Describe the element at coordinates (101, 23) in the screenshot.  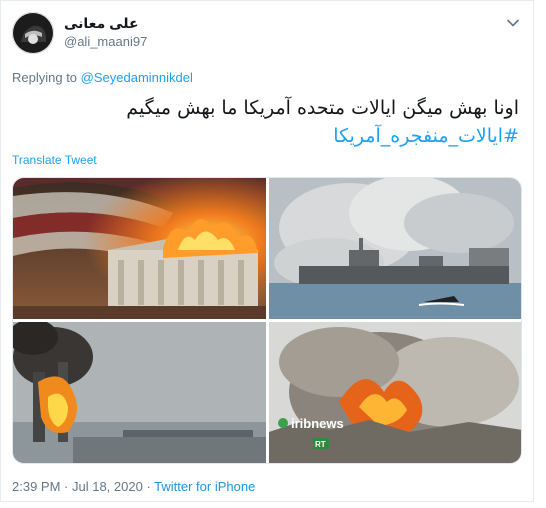
I see `display-name: علی معانی` at that location.